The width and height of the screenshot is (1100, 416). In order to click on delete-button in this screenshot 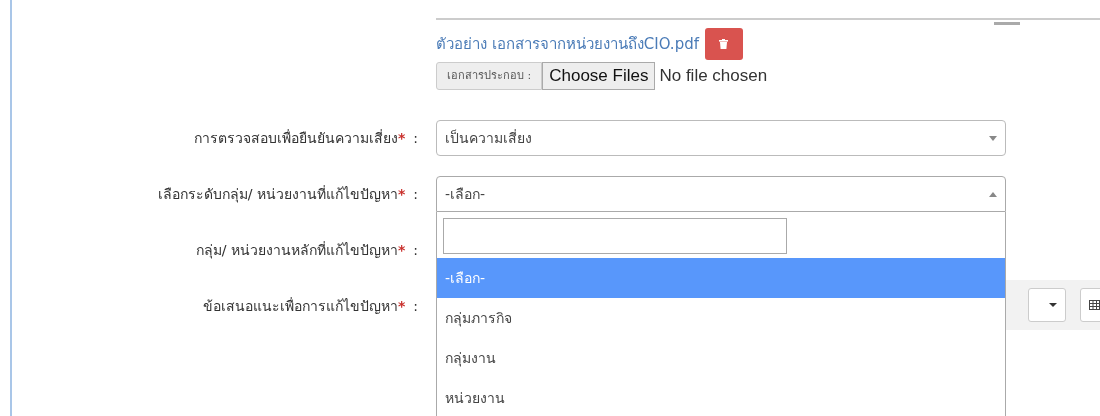, I will do `click(723, 44)`.